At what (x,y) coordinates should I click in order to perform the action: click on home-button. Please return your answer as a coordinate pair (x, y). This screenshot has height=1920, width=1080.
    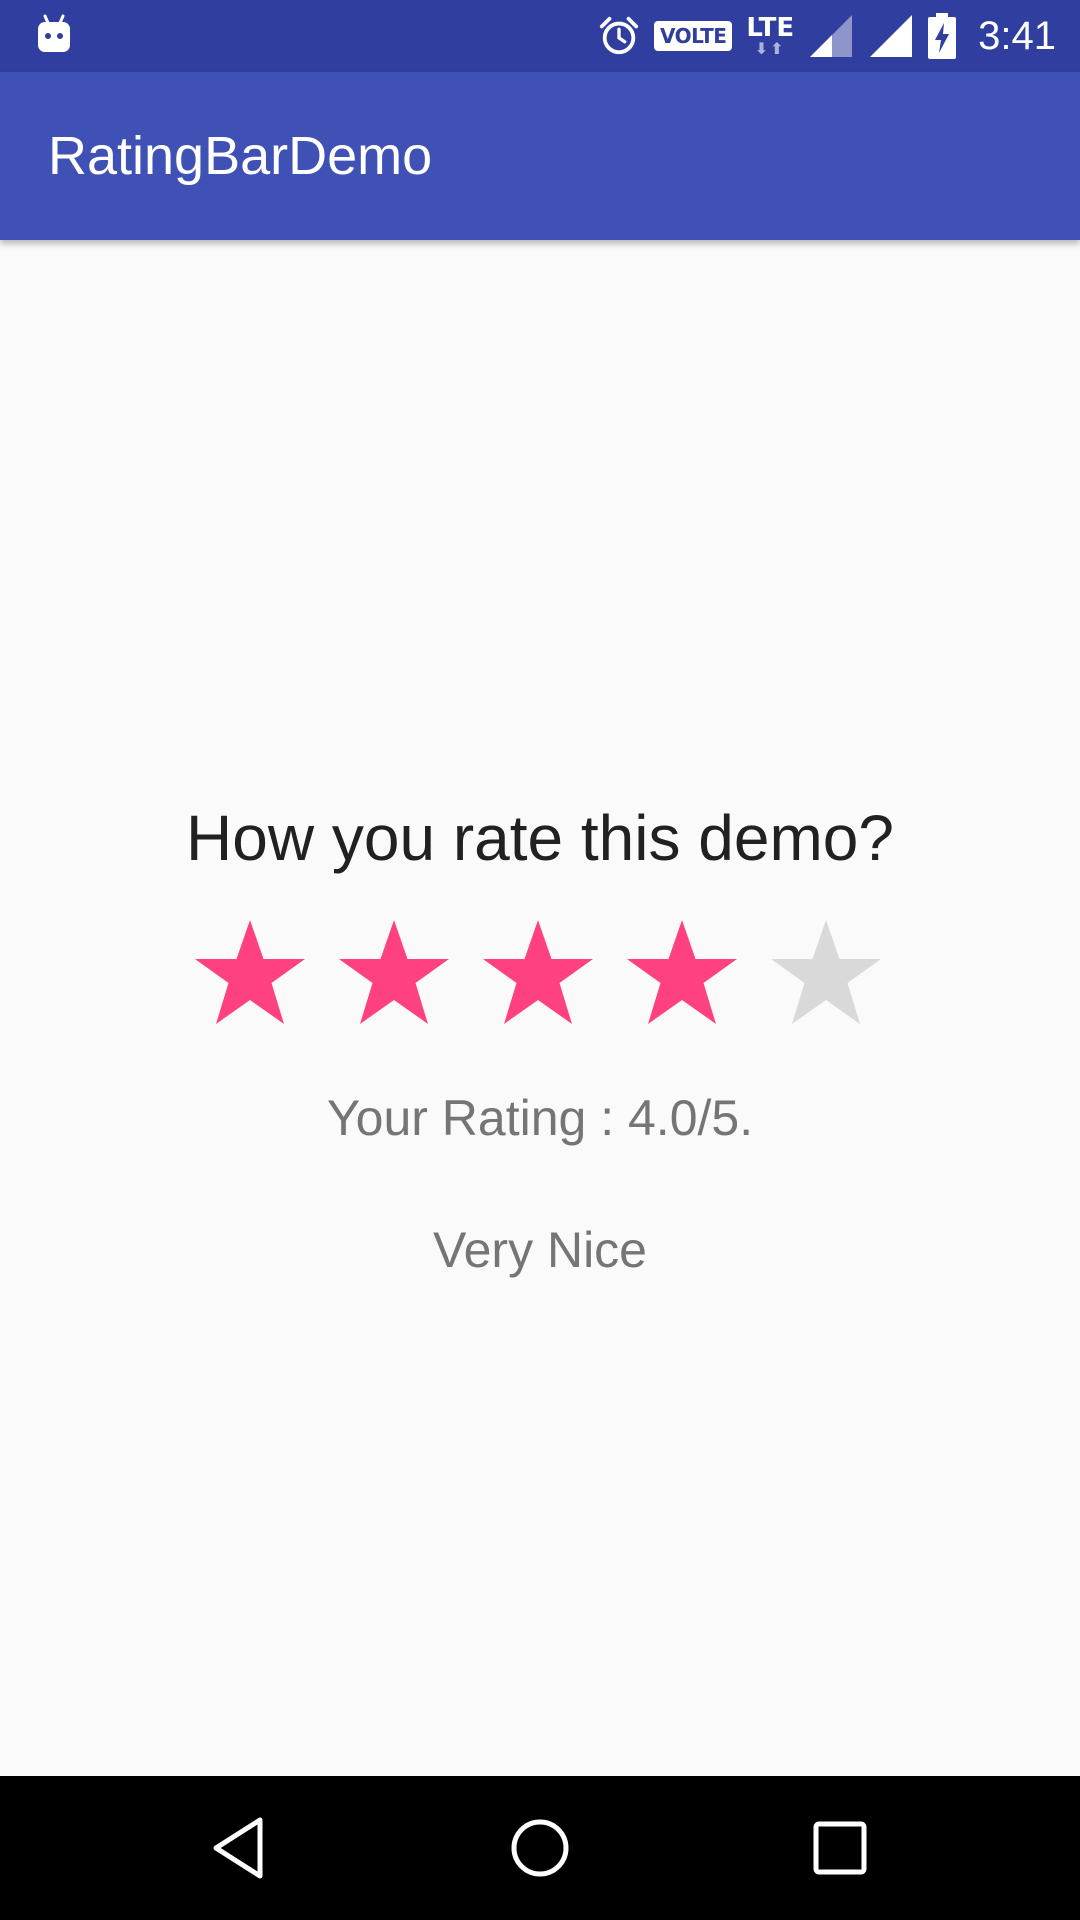
    Looking at the image, I should click on (540, 1848).